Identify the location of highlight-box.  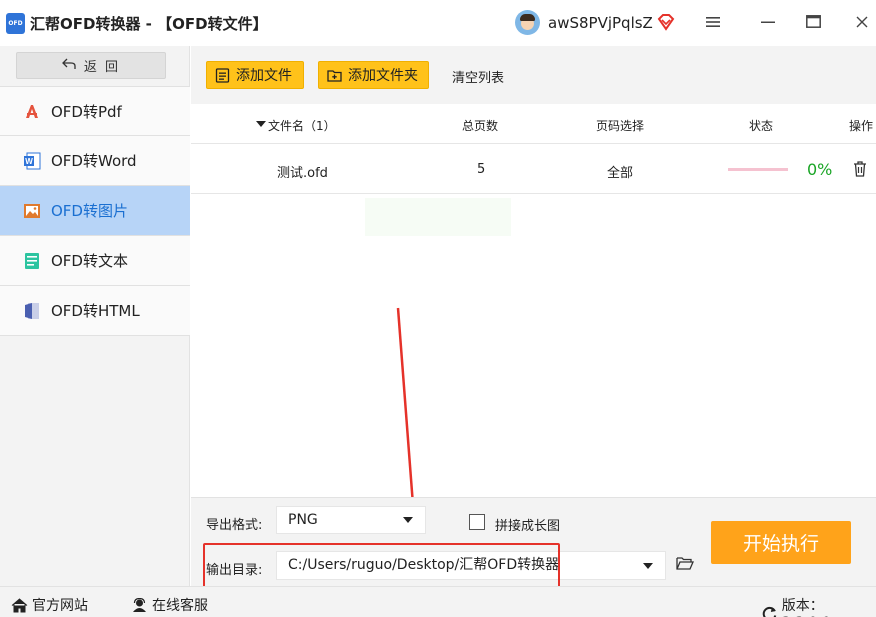
(381, 566).